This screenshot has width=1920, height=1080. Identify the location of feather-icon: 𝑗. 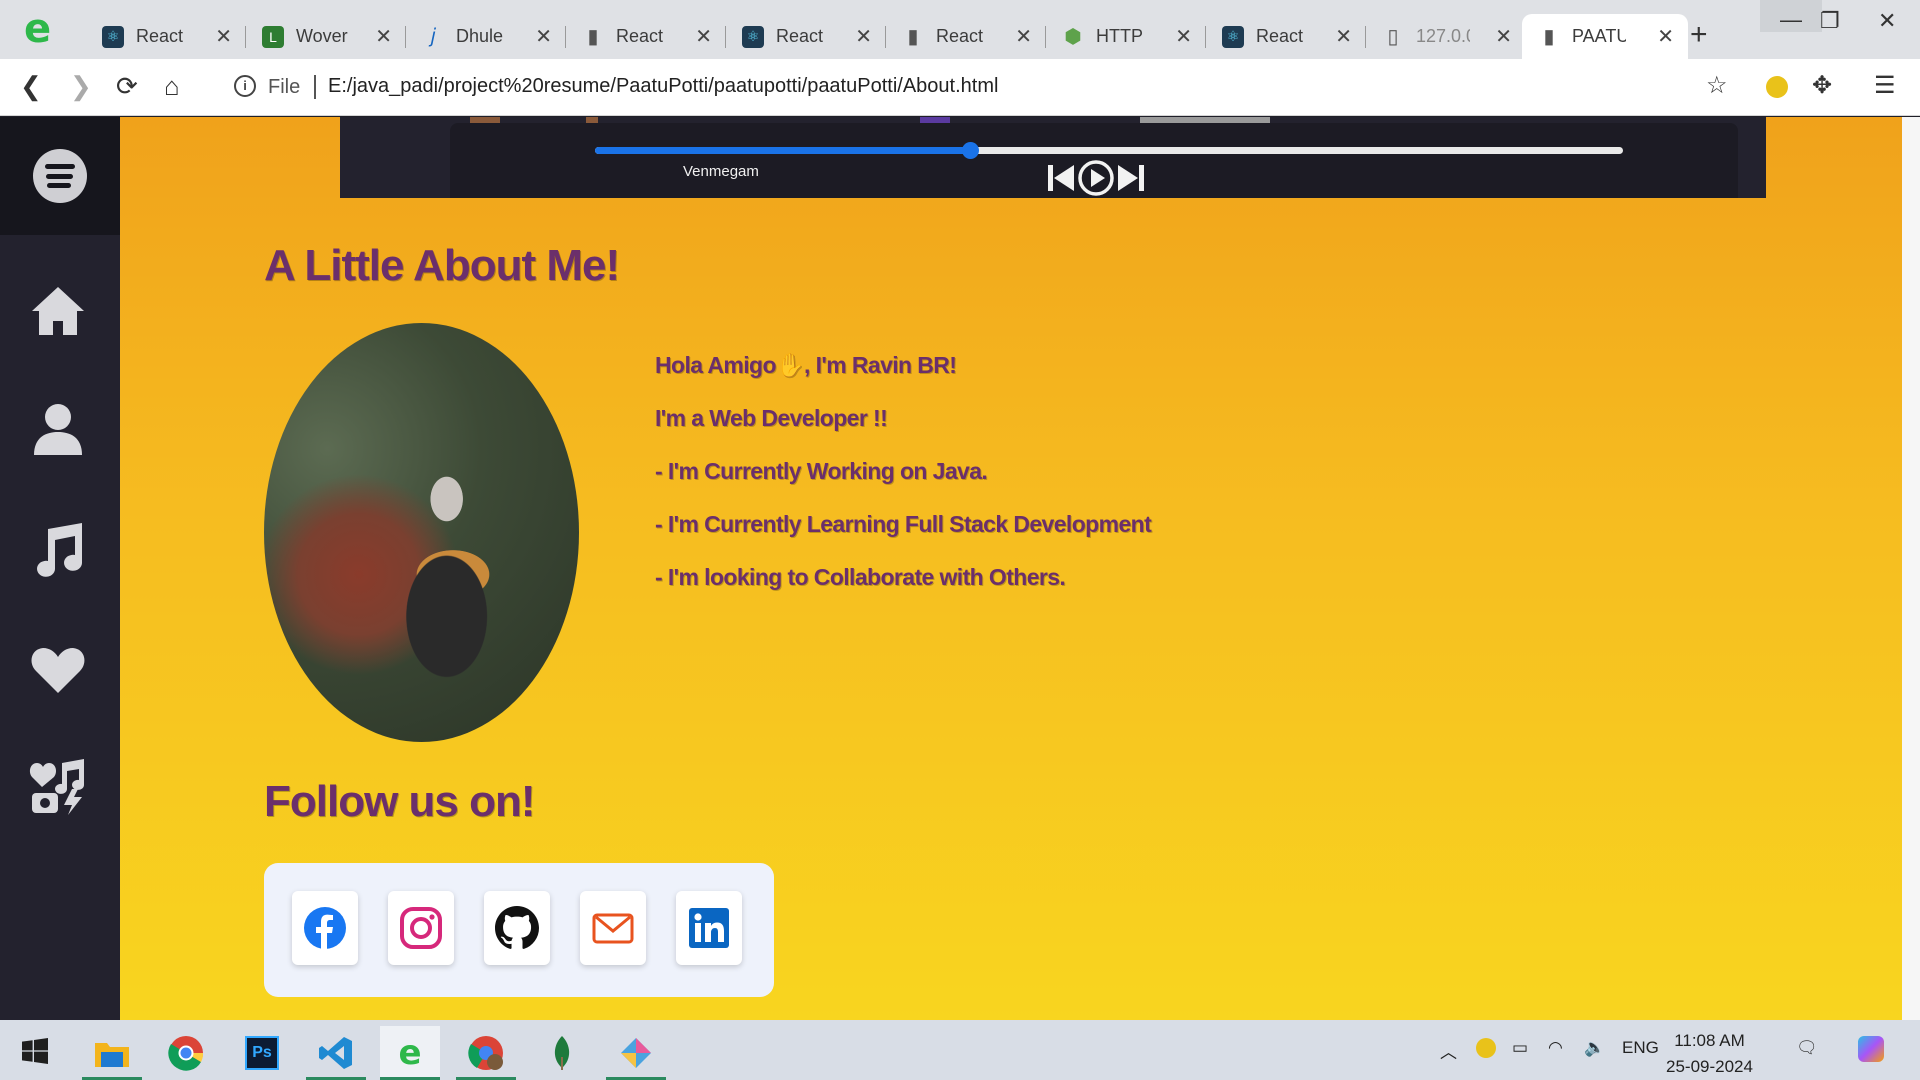
(433, 36).